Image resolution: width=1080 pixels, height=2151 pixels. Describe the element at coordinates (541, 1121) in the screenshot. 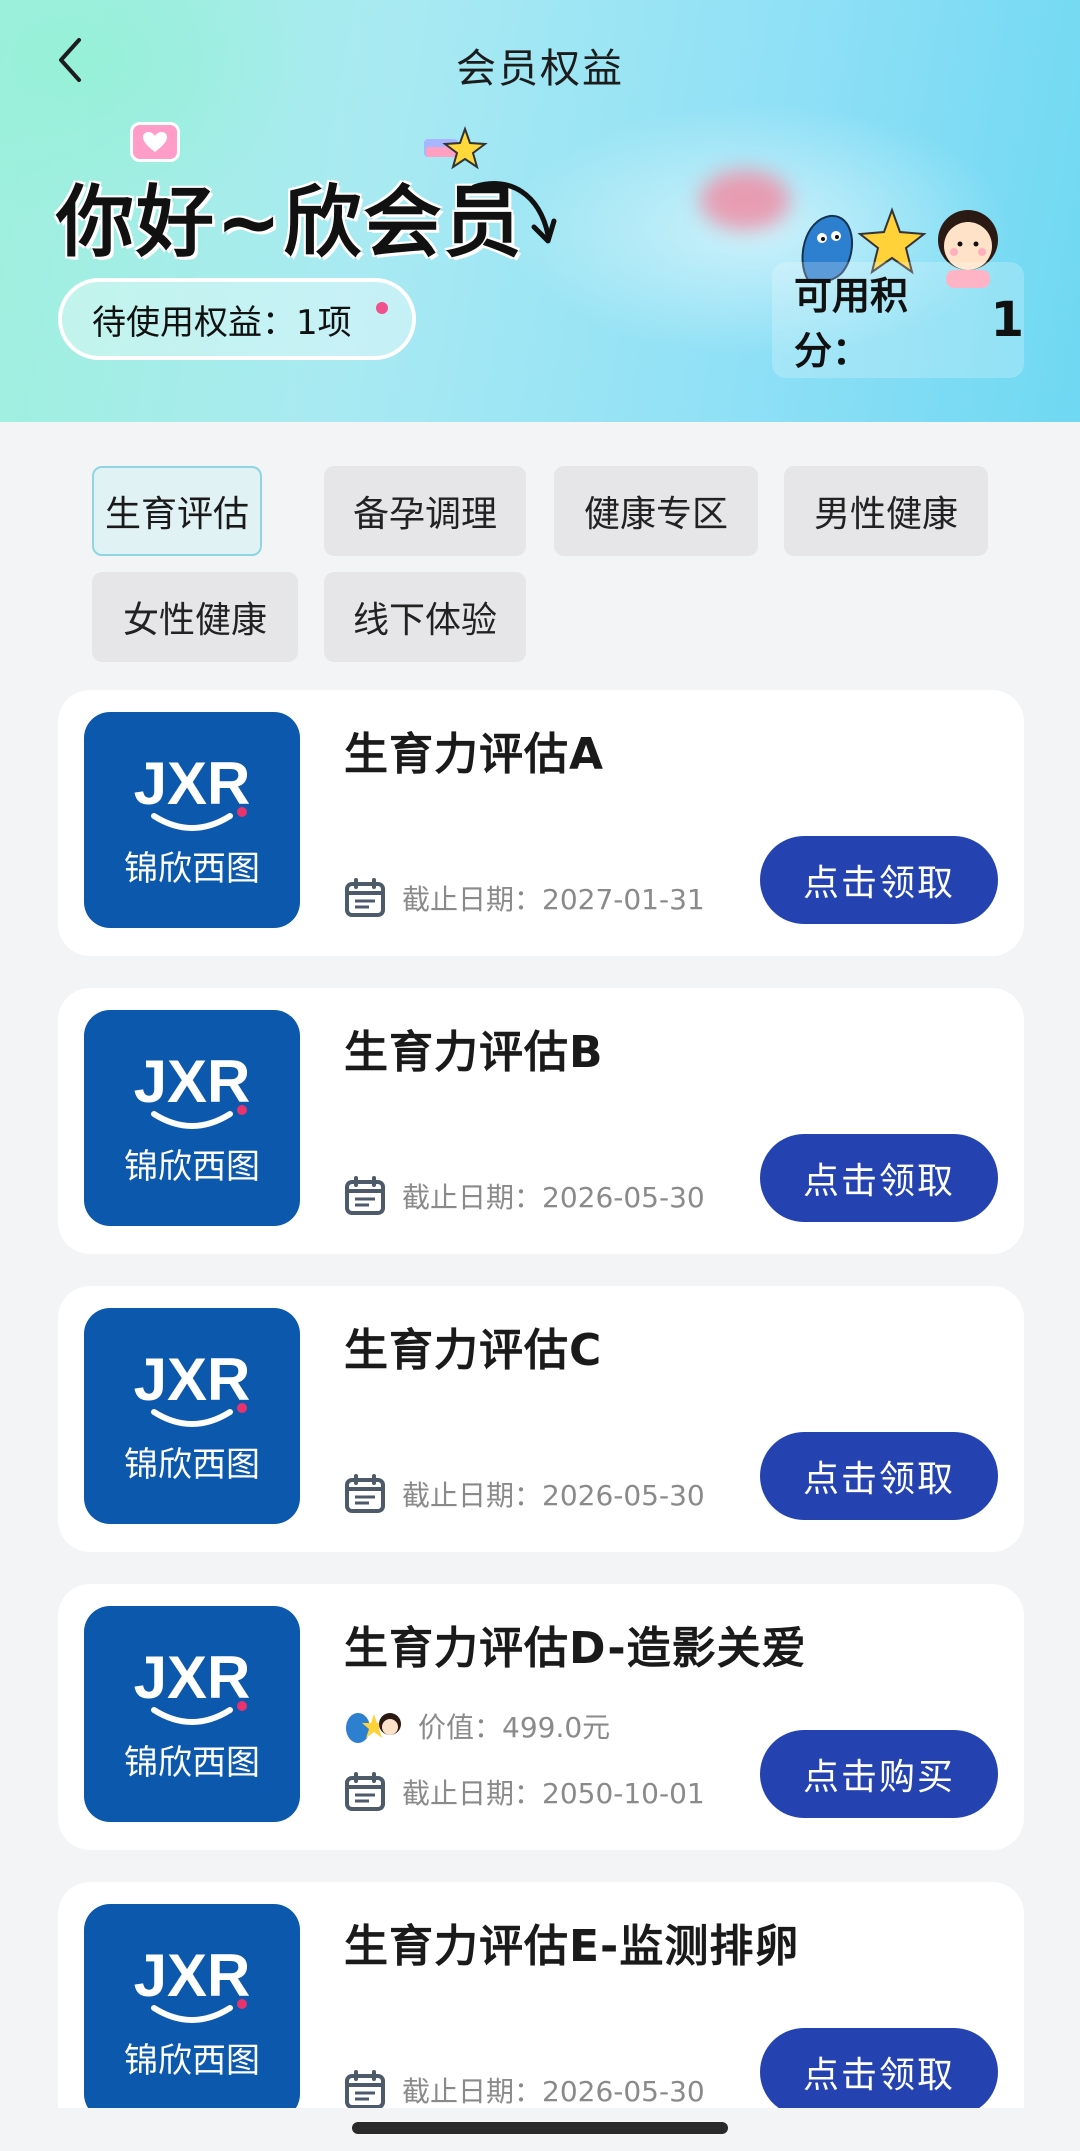

I see `benefit-card: JXR 锦欣西图 生育力评估B 截止日期：2026-05-30 点击领取` at that location.